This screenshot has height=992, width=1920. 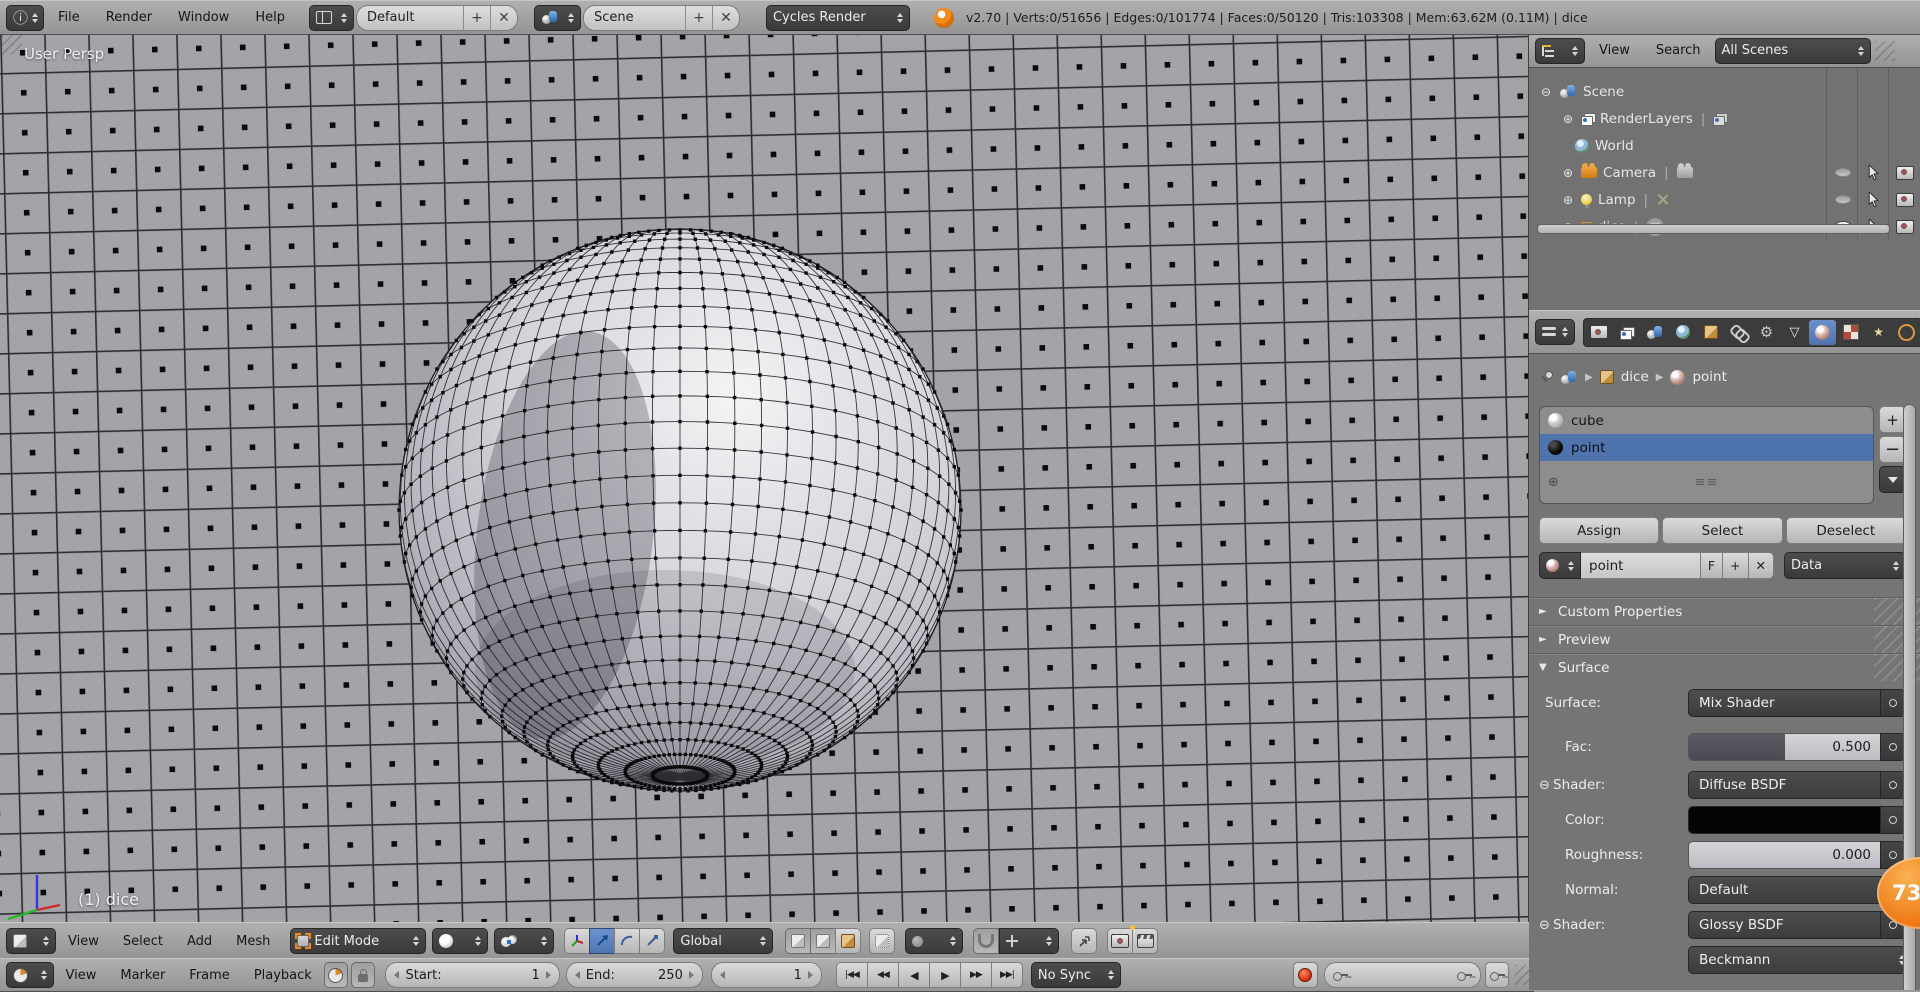 What do you see at coordinates (503, 17) in the screenshot?
I see `delete-layout-button: ✕` at bounding box center [503, 17].